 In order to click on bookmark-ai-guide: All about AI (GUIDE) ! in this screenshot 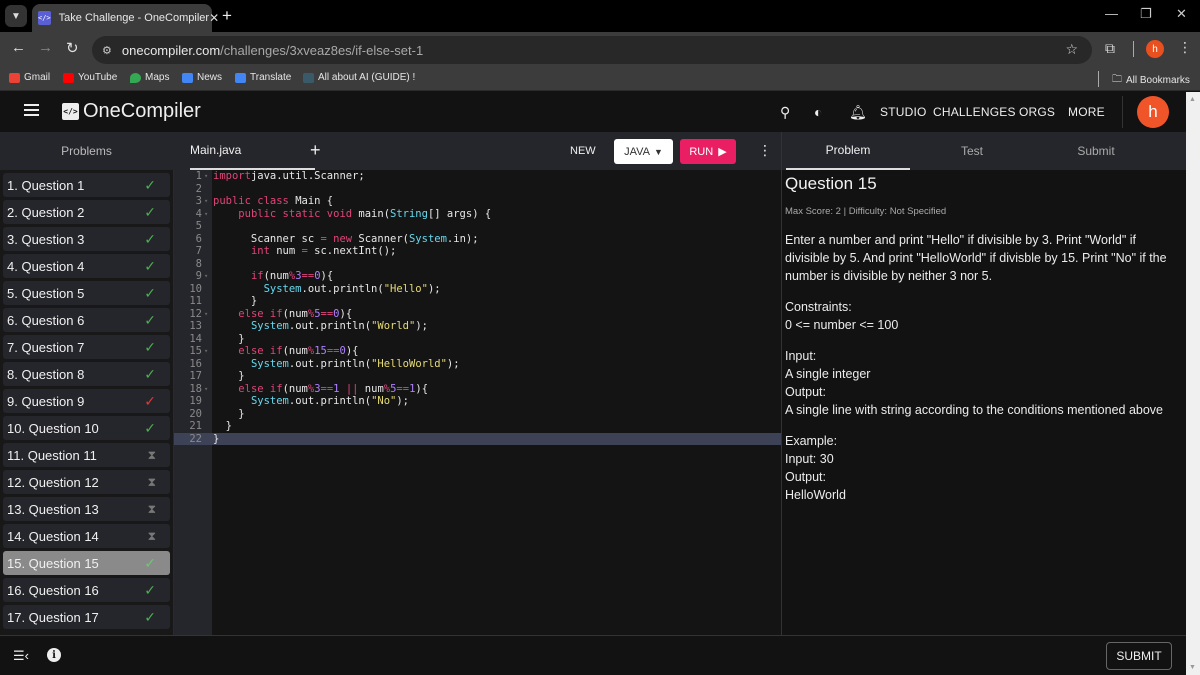, I will do `click(359, 77)`.